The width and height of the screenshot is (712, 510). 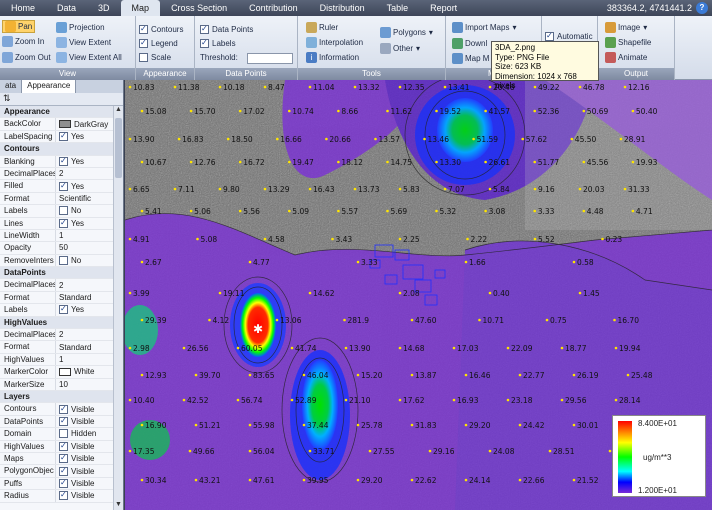 I want to click on property-row: Maps Visible, so click(x=56, y=459).